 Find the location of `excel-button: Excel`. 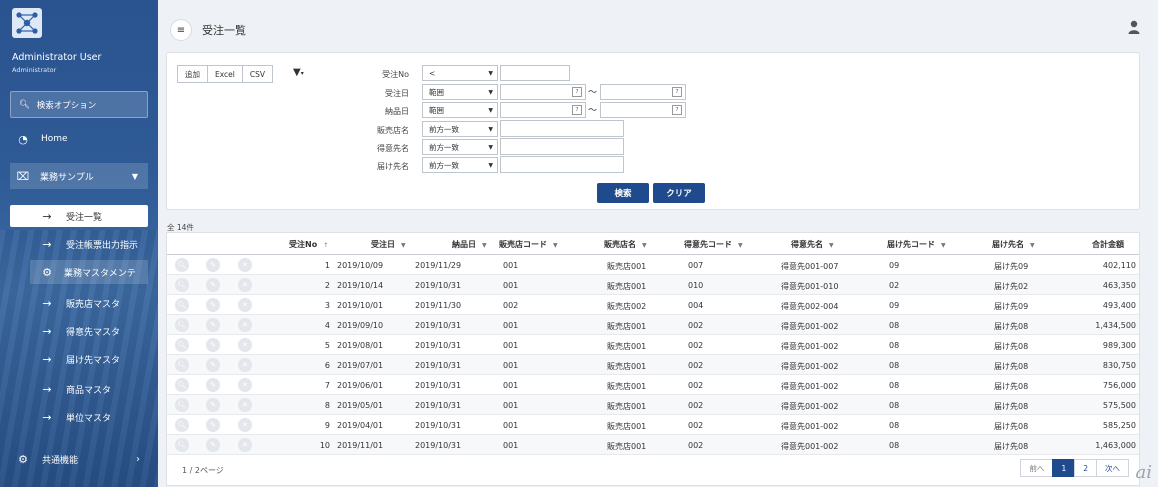

excel-button: Excel is located at coordinates (225, 74).